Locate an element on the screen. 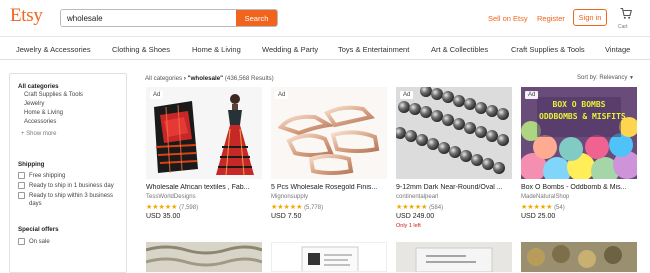 The image size is (650, 273). sort-dropdown: Sort by: Relevancy ▼ is located at coordinates (605, 78).